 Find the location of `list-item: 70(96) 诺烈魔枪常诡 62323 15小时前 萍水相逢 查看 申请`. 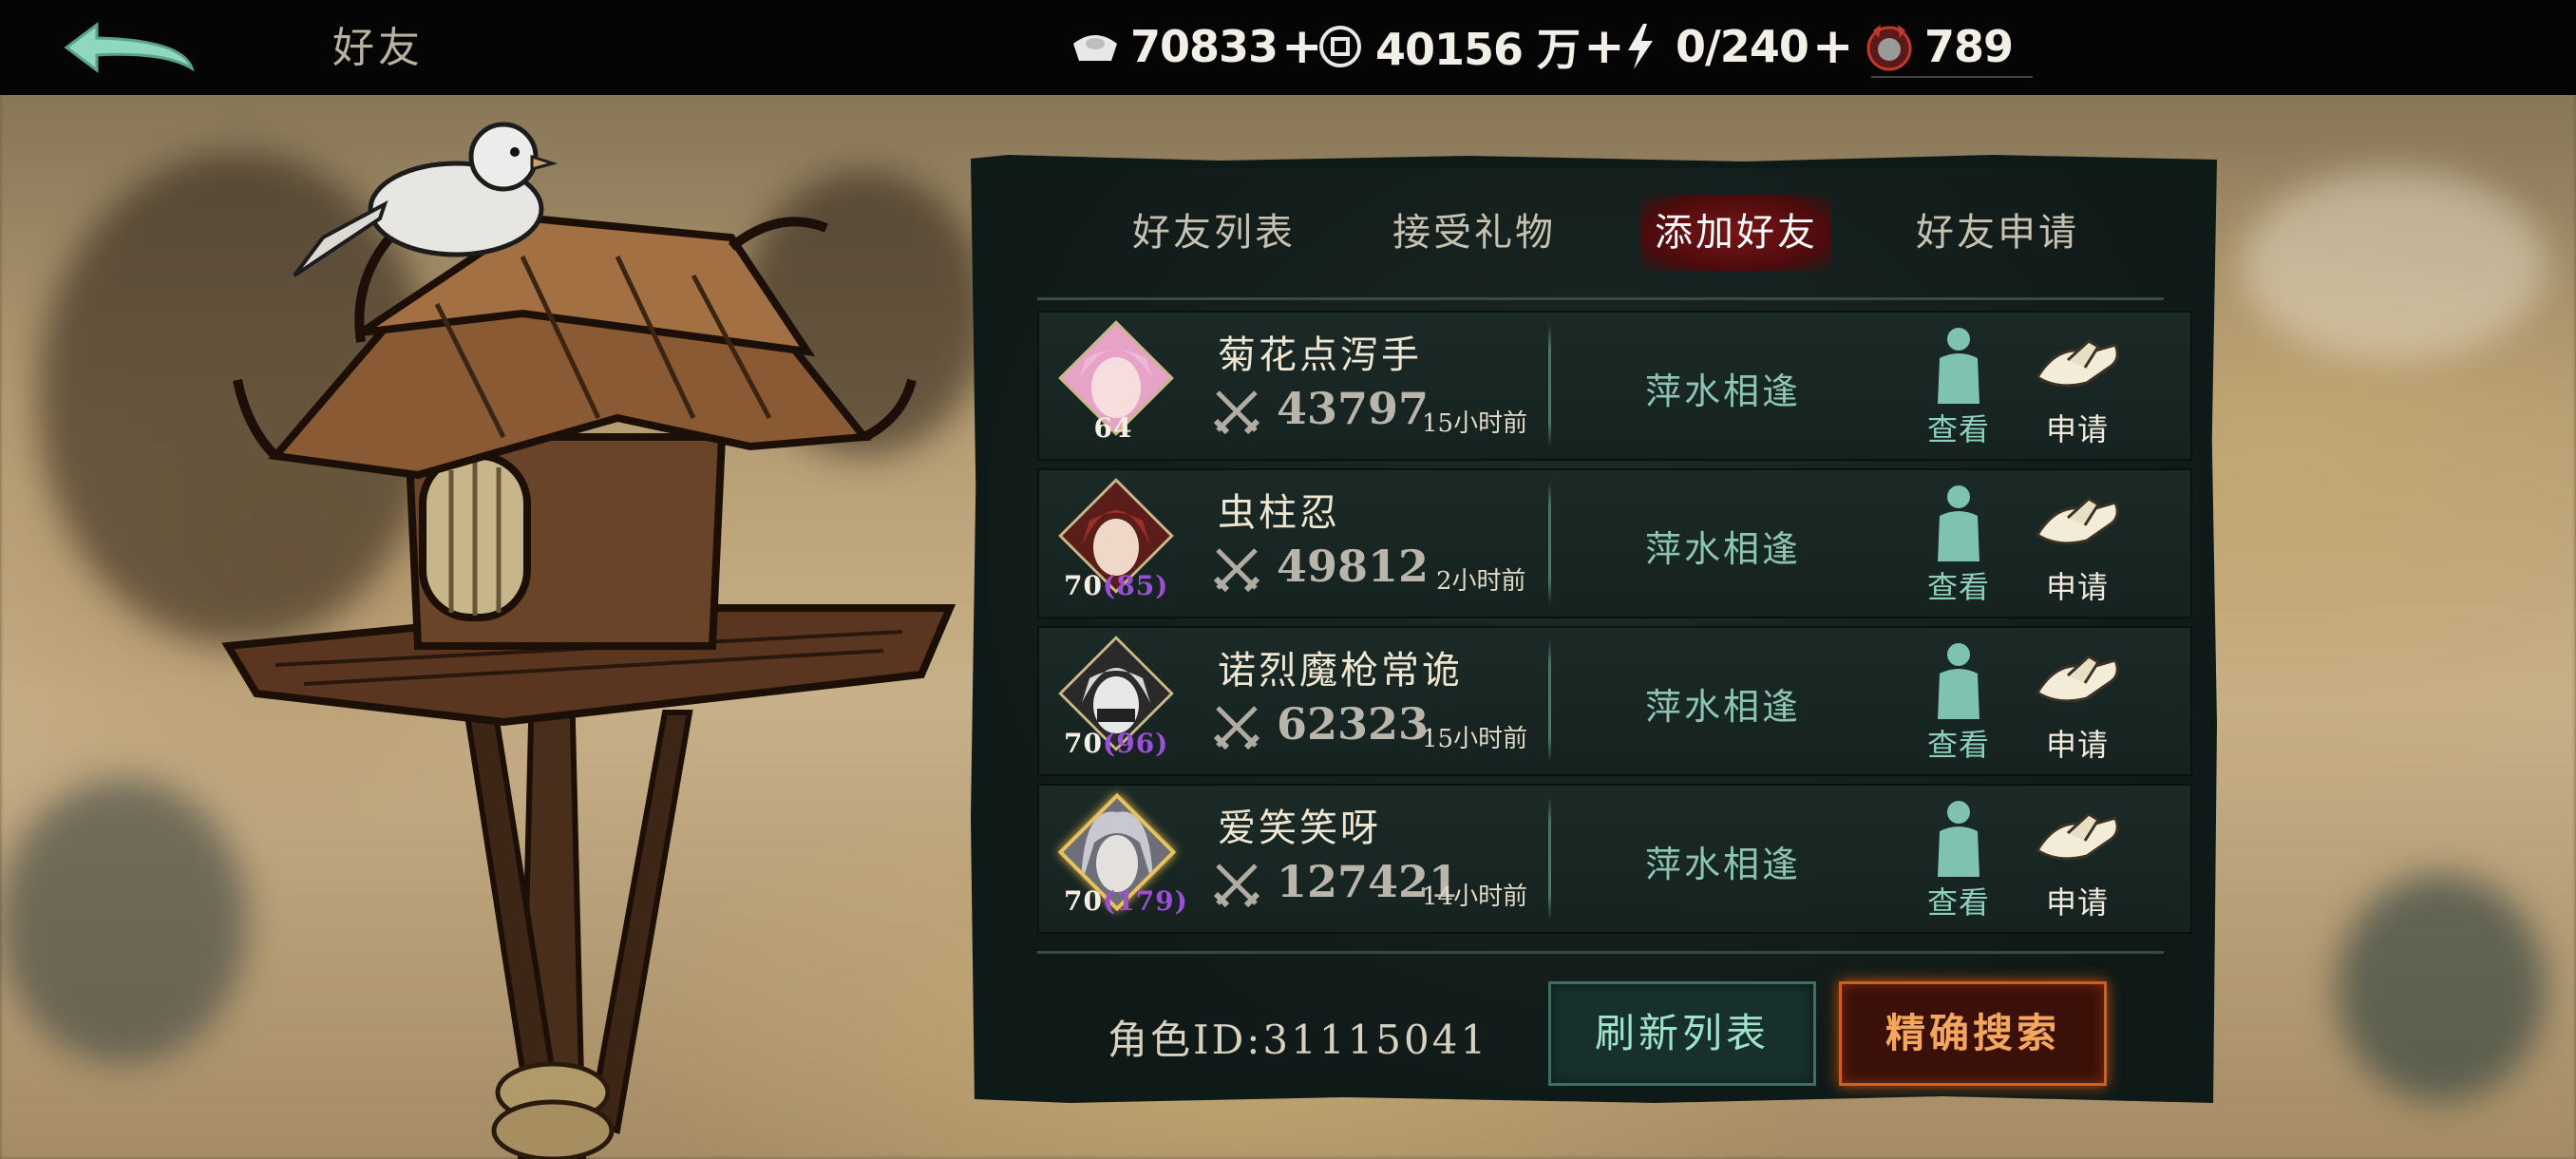

list-item: 70(96) 诺烈魔枪常诡 62323 15小时前 萍水相逢 查看 申请 is located at coordinates (1614, 701).